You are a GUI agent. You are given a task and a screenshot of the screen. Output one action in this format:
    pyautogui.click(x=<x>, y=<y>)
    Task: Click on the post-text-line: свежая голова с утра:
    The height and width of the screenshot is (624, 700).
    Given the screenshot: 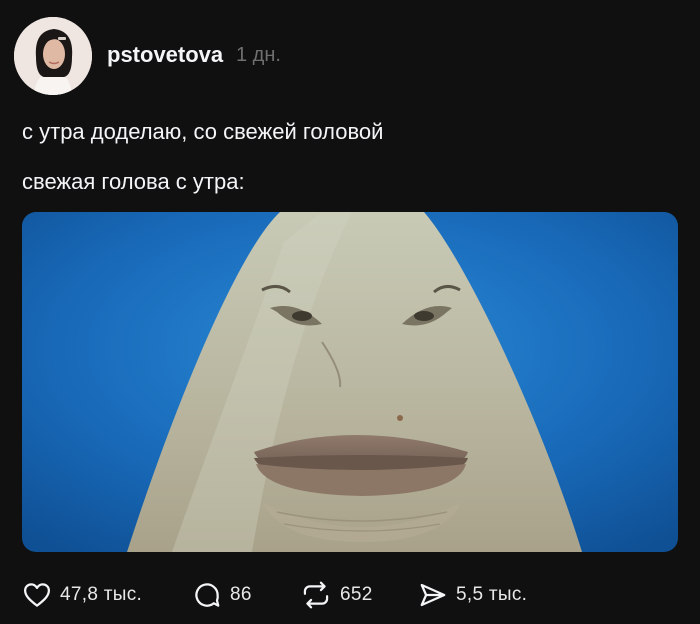 What is the action you would take?
    pyautogui.click(x=133, y=181)
    